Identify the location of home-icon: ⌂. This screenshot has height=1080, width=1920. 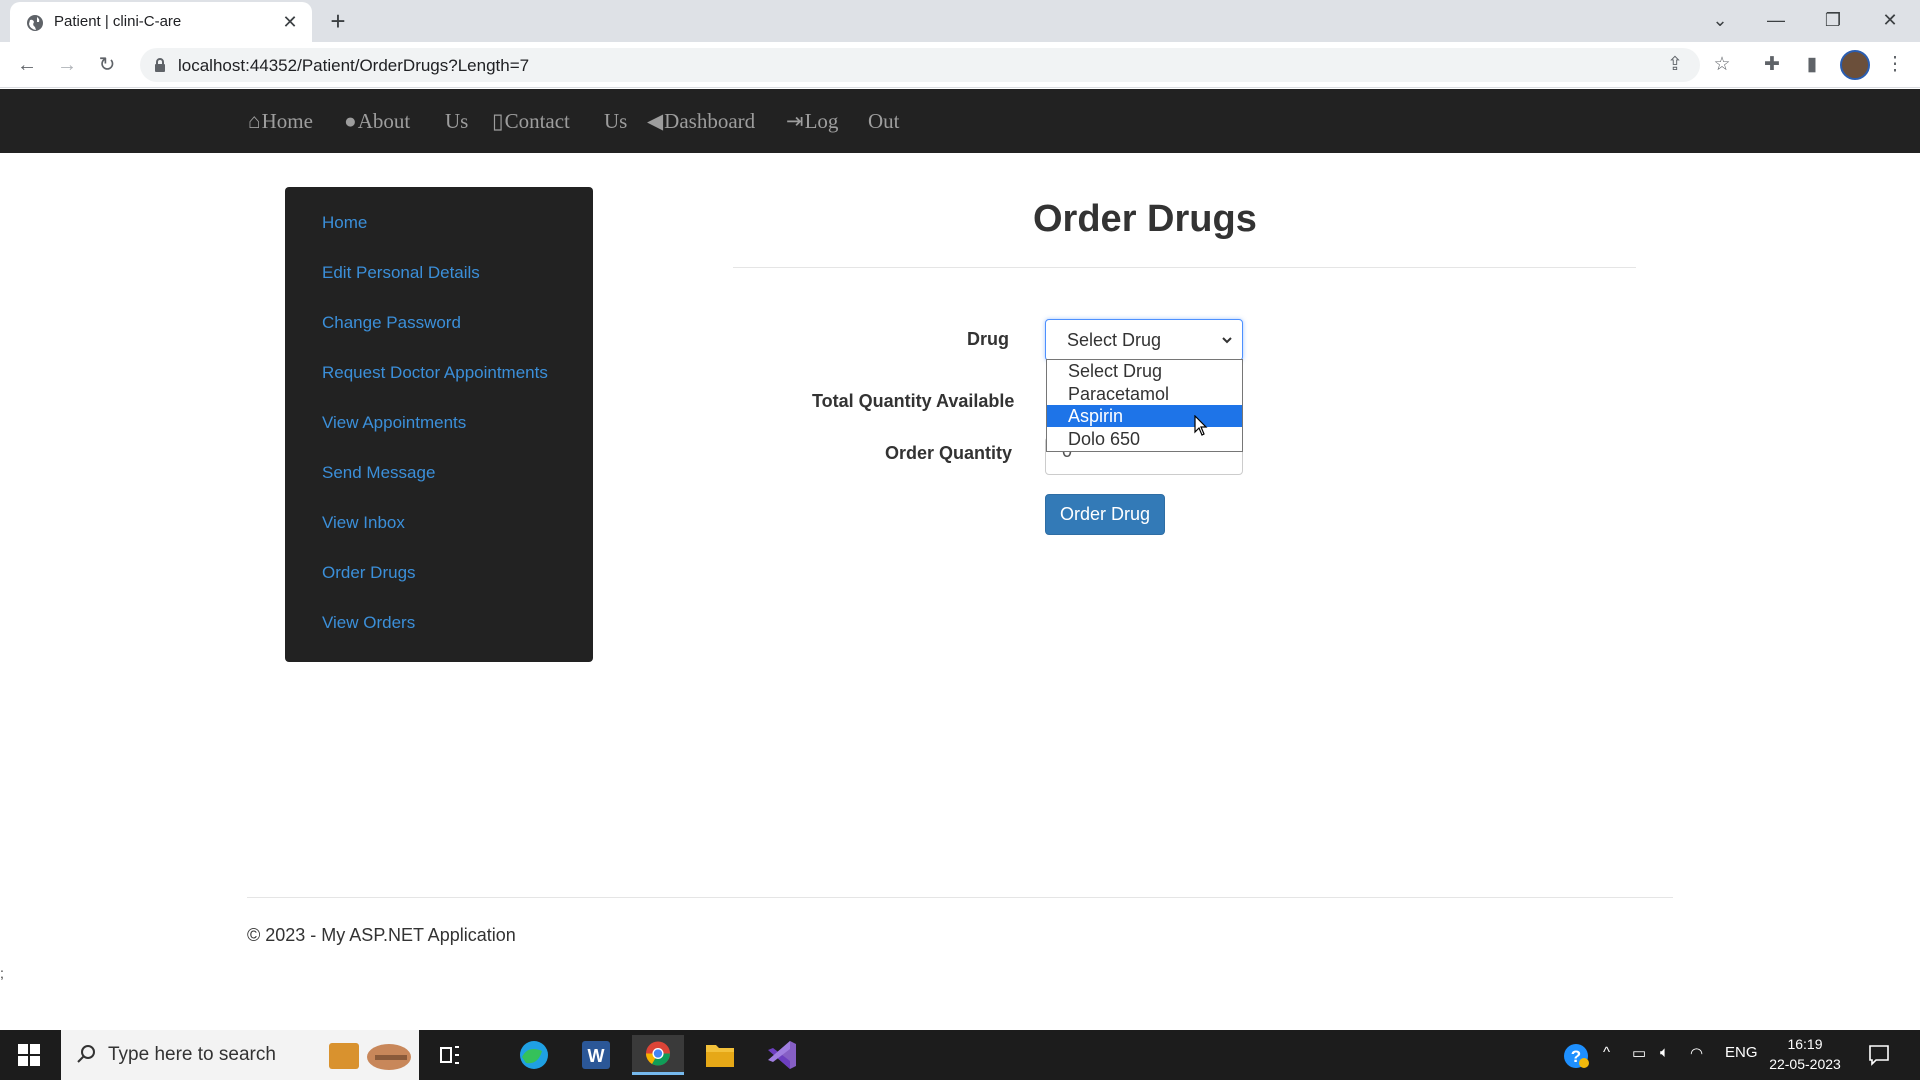
(254, 121).